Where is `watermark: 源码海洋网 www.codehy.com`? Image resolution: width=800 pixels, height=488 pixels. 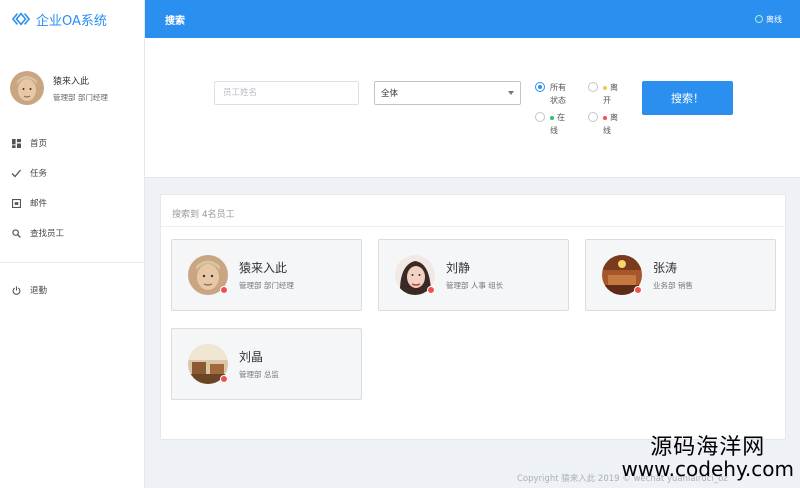 watermark: 源码海洋网 www.codehy.com is located at coordinates (707, 458).